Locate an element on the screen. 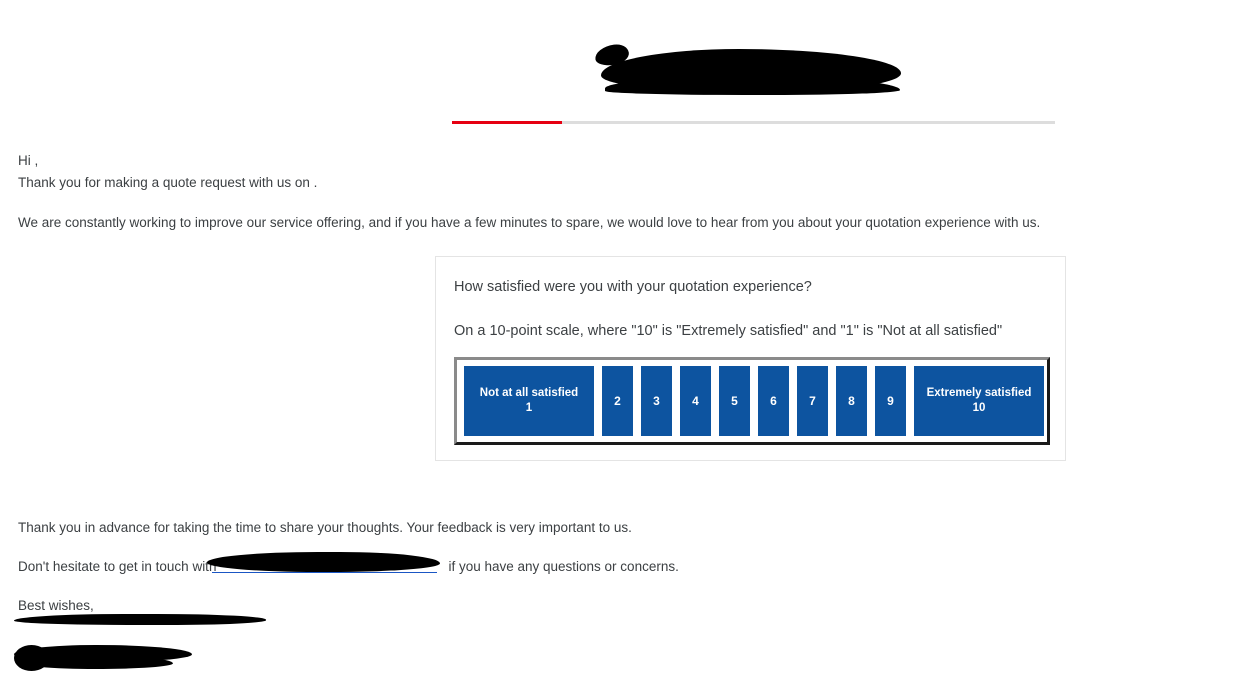  rating-option-value: 9 is located at coordinates (890, 400).